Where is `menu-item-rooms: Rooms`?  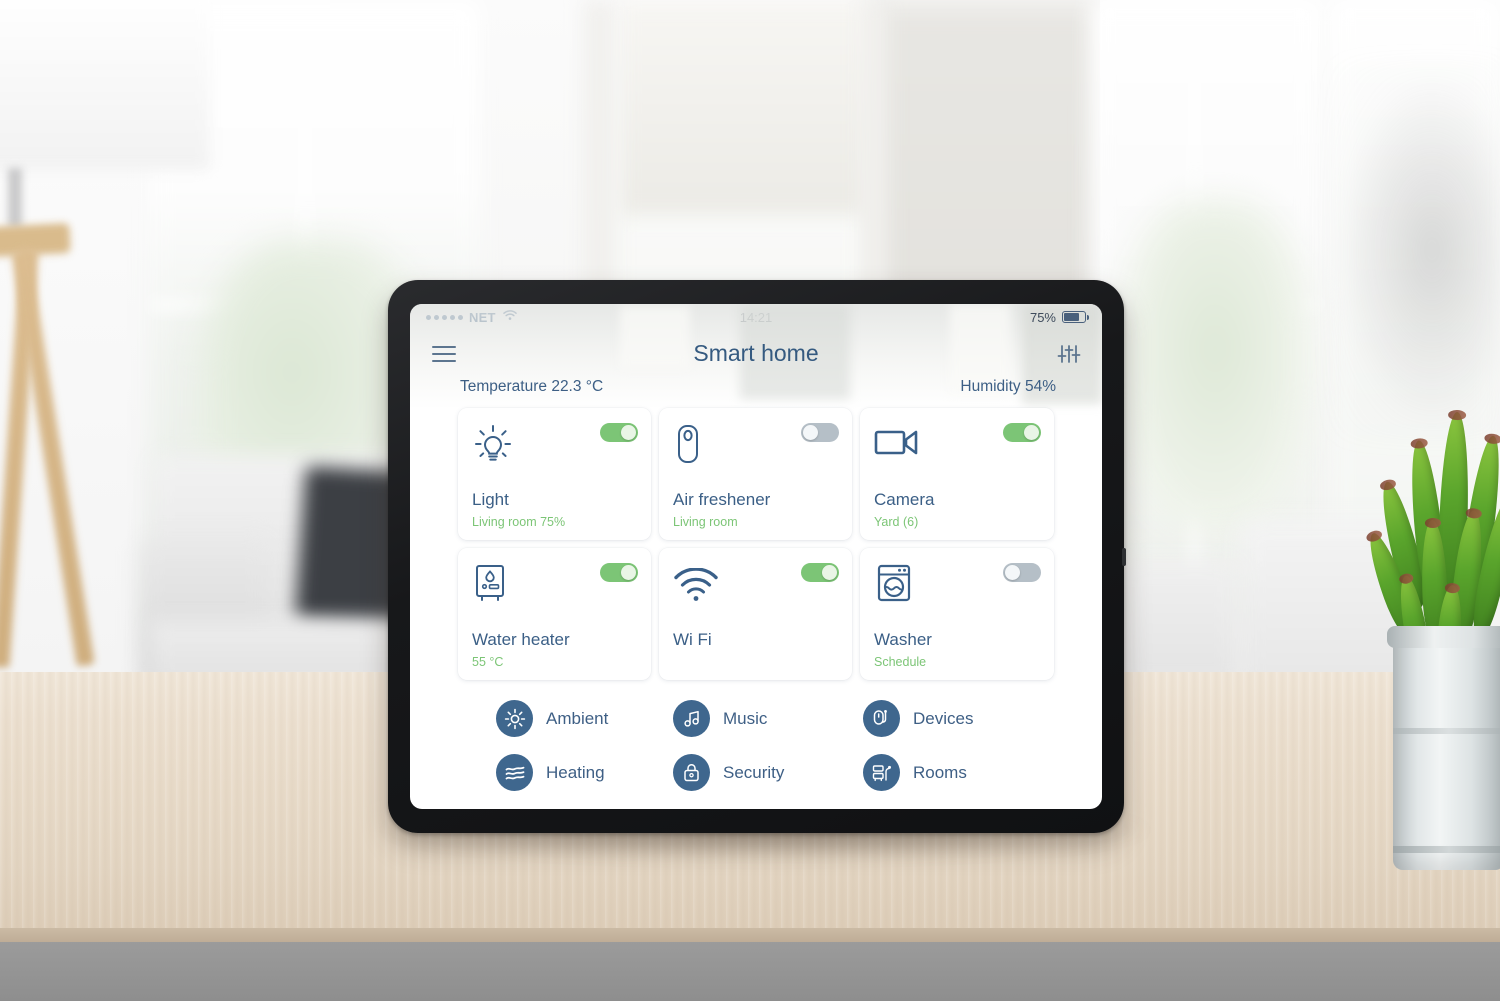 menu-item-rooms: Rooms is located at coordinates (958, 772).